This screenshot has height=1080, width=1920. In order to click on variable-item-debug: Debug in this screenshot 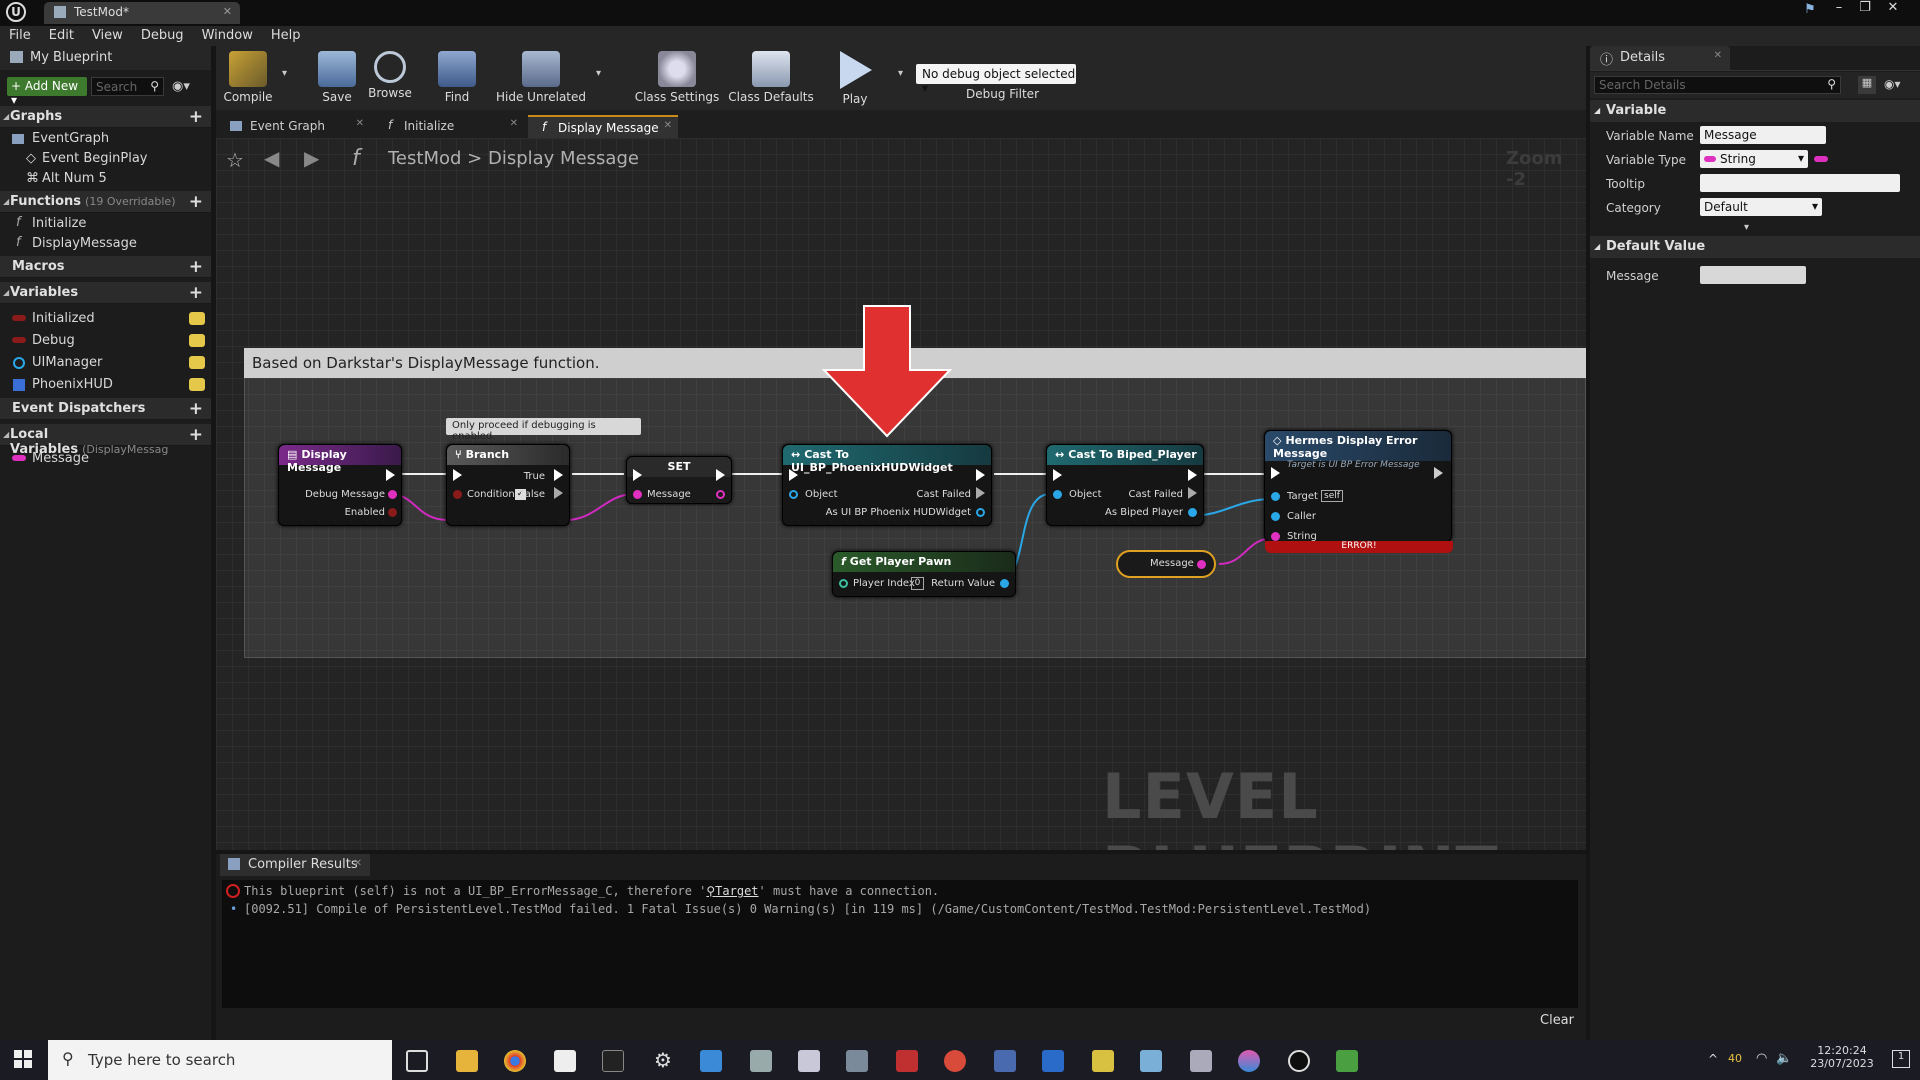, I will do `click(105, 341)`.